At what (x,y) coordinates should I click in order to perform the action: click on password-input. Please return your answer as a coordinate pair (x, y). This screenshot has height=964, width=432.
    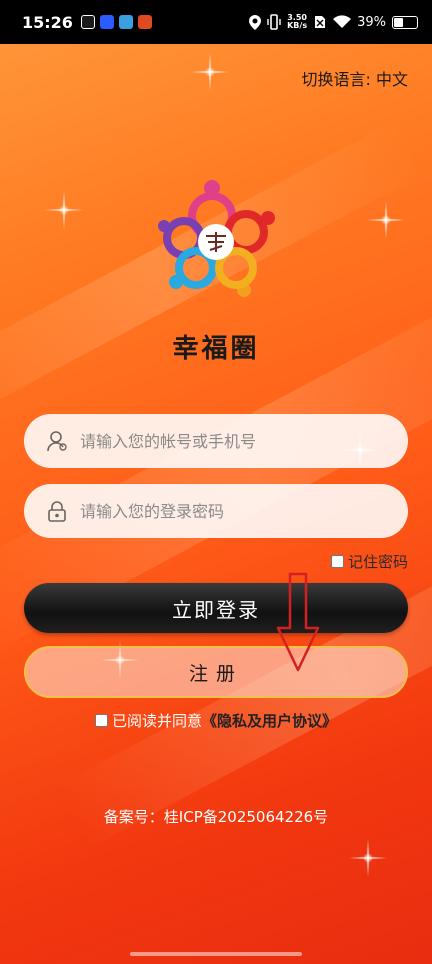
    Looking at the image, I should click on (230, 511).